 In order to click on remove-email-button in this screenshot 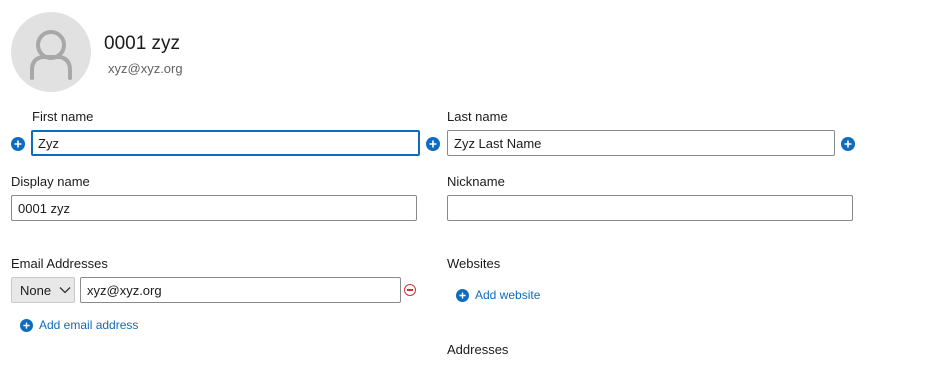, I will do `click(410, 290)`.